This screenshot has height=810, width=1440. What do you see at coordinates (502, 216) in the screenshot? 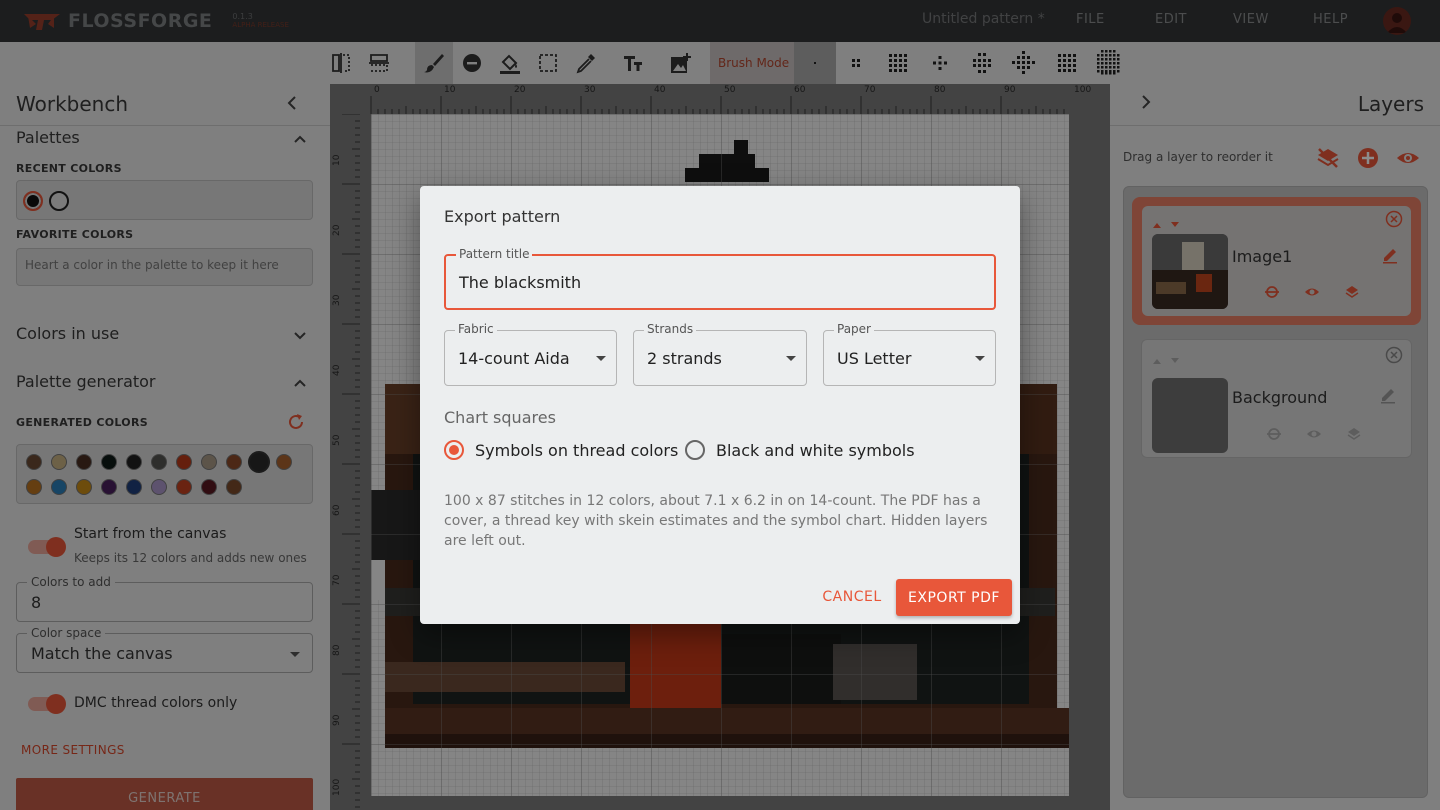
I see `dialog-title: Export pattern` at bounding box center [502, 216].